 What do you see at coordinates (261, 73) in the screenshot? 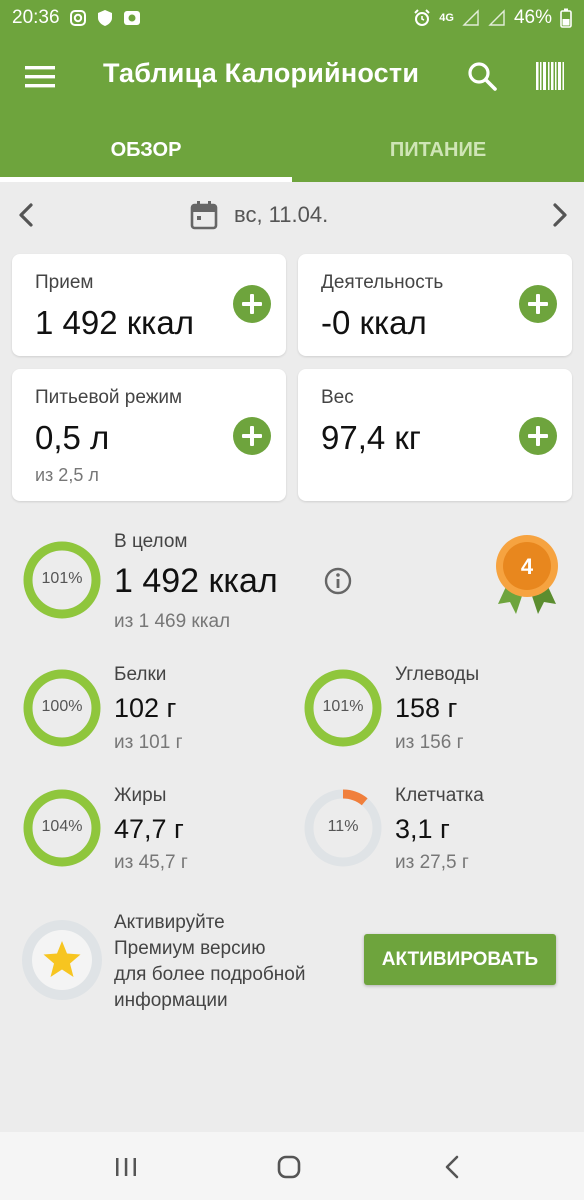
I see `app-title: Таблица Калорийности` at bounding box center [261, 73].